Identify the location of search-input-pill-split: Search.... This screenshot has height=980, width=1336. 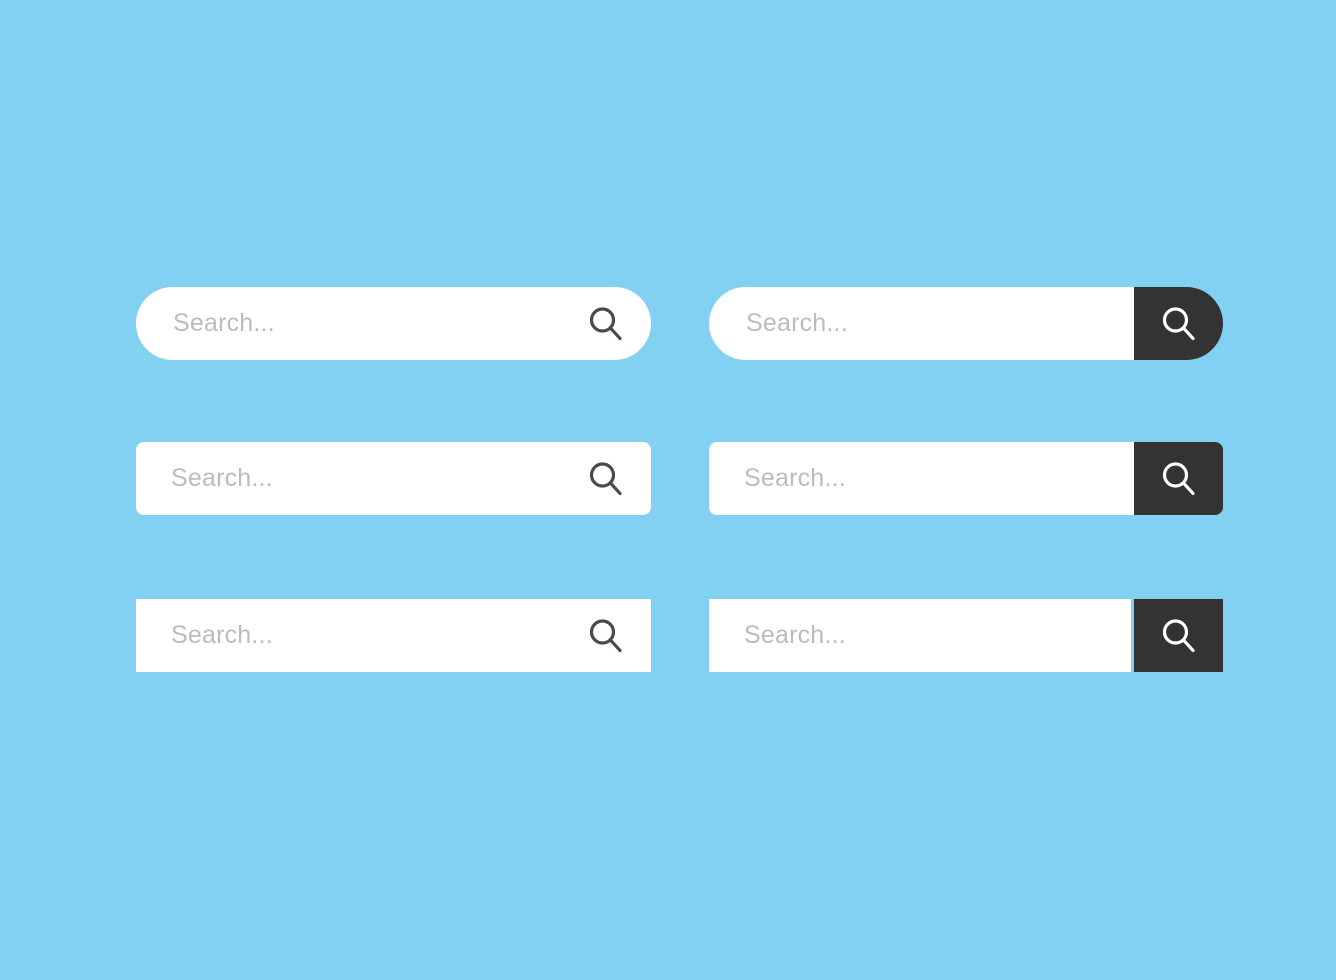
(921, 323).